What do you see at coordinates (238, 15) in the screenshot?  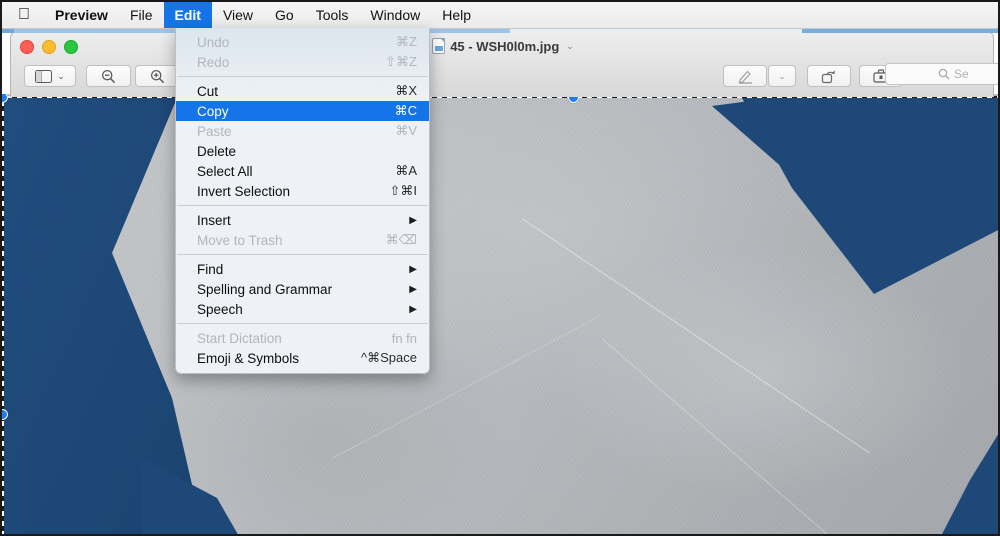 I see `menu-view: View` at bounding box center [238, 15].